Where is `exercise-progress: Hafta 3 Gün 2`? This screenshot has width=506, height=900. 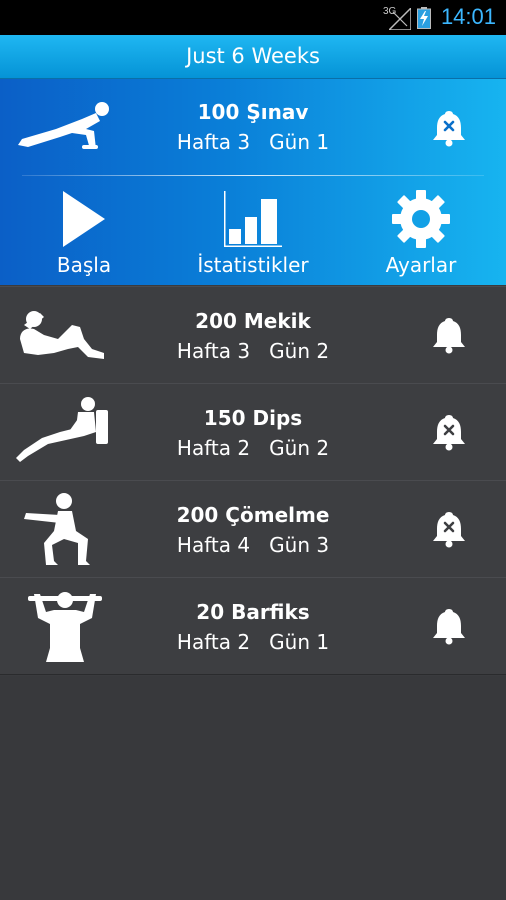 exercise-progress: Hafta 3 Gün 2 is located at coordinates (253, 351).